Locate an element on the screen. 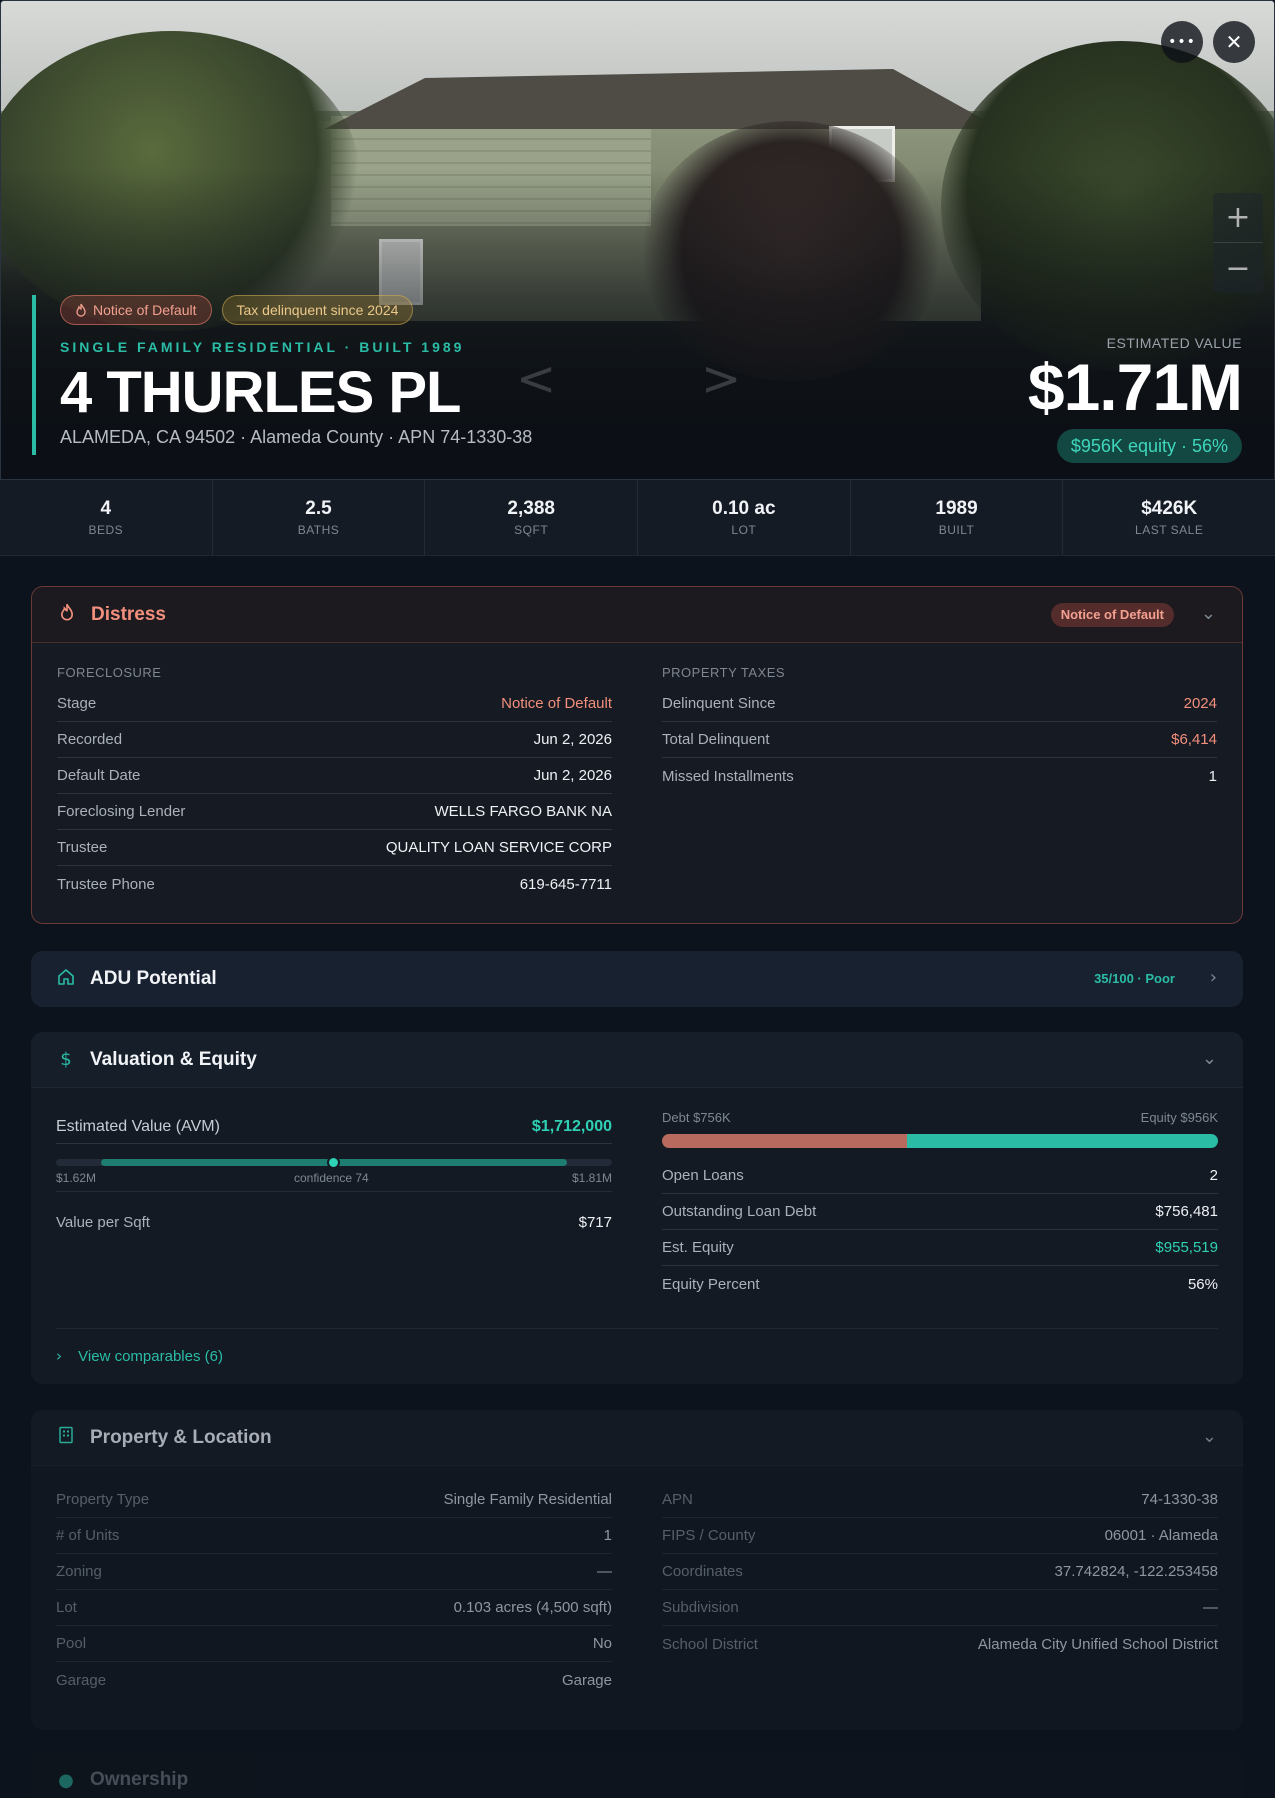 The height and width of the screenshot is (1798, 1275). detail-row: Coordinates 37.742824, -122.253458 is located at coordinates (940, 1572).